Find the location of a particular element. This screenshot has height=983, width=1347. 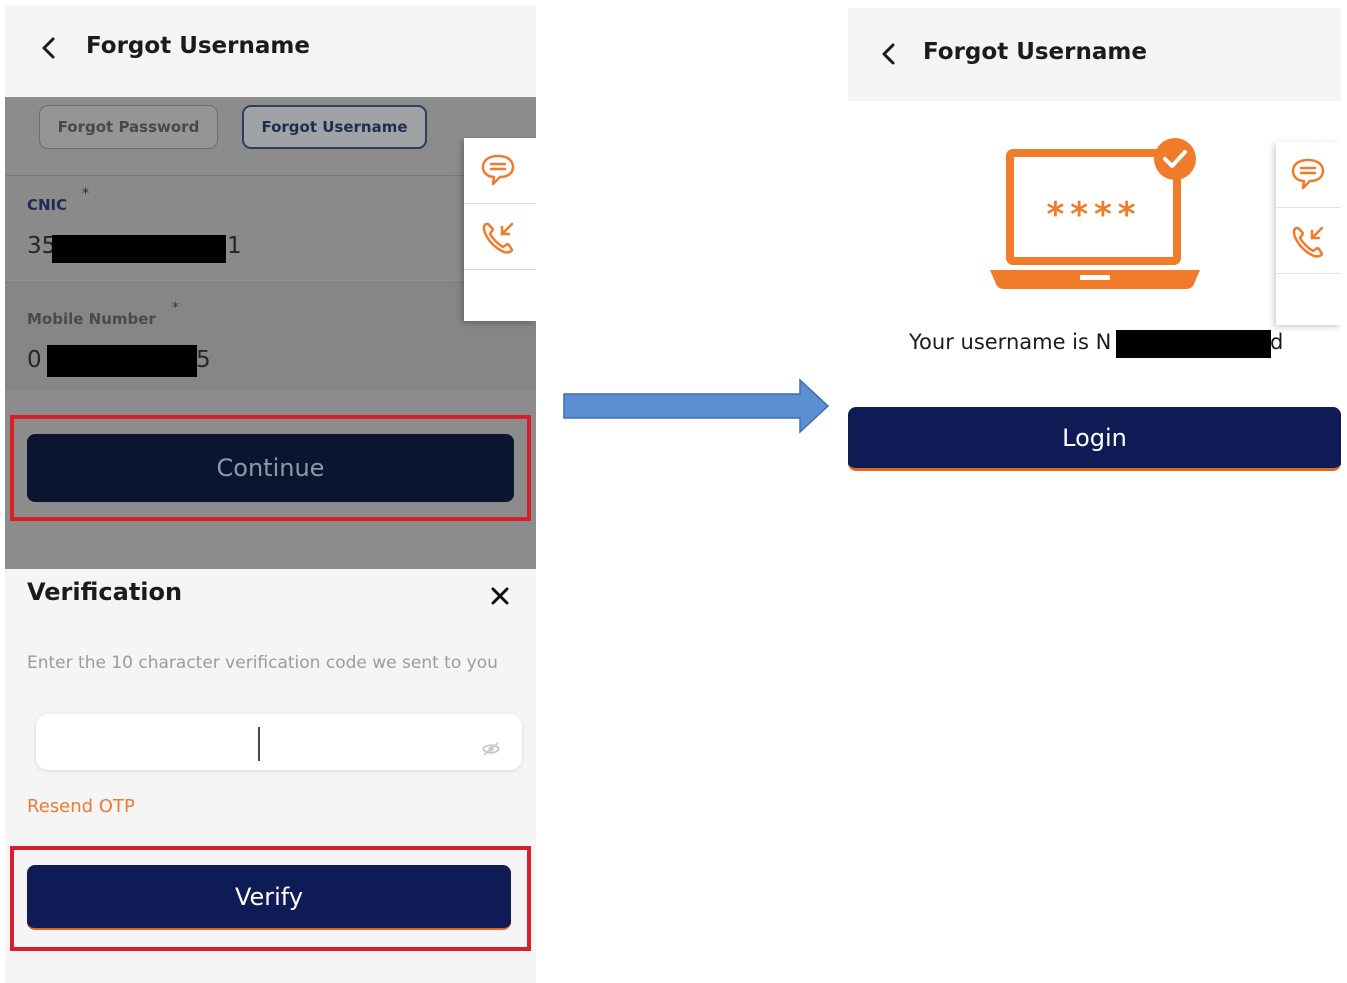

close-icon is located at coordinates (500, 596).